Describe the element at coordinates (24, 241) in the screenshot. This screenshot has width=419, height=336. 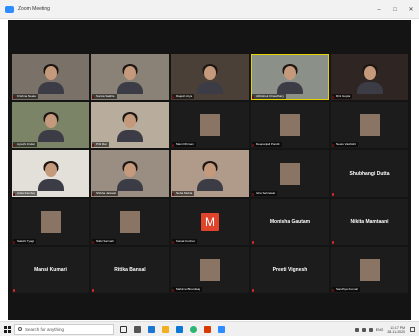
I see `participant-name: Sakshi Tyagi` at that location.